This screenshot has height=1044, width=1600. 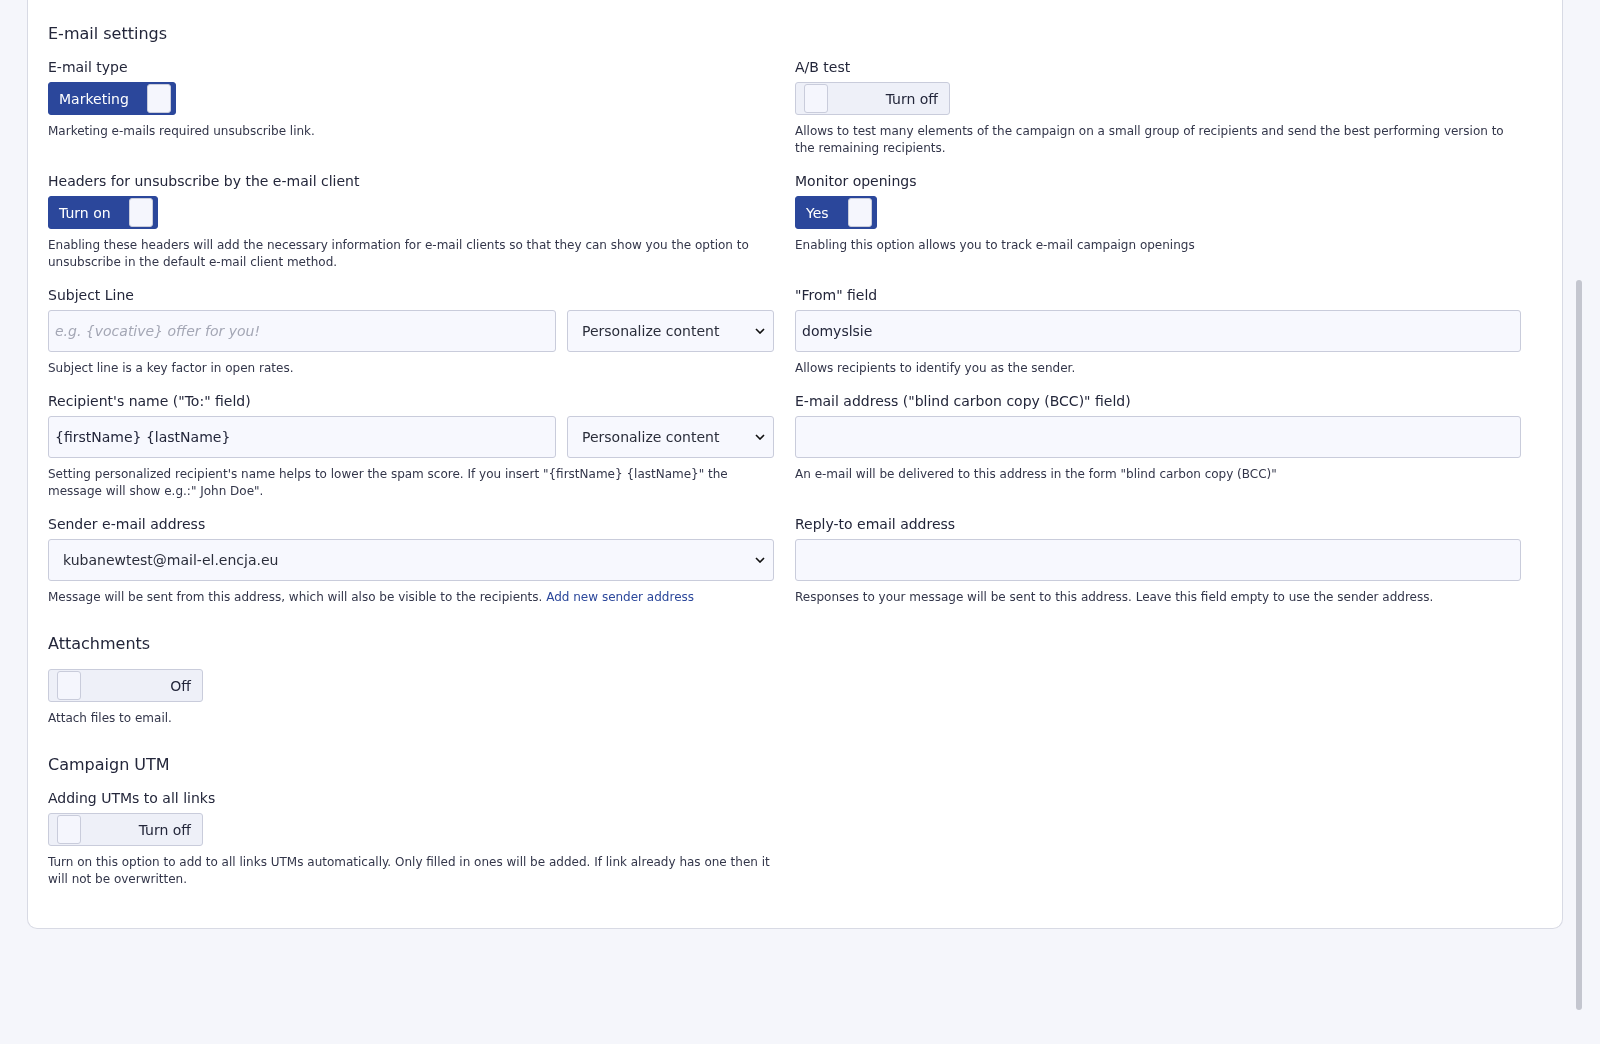 I want to click on help-text: An e-mail will be delivered to this address in the form "blind carbon copy (BCC)", so click(x=1036, y=474).